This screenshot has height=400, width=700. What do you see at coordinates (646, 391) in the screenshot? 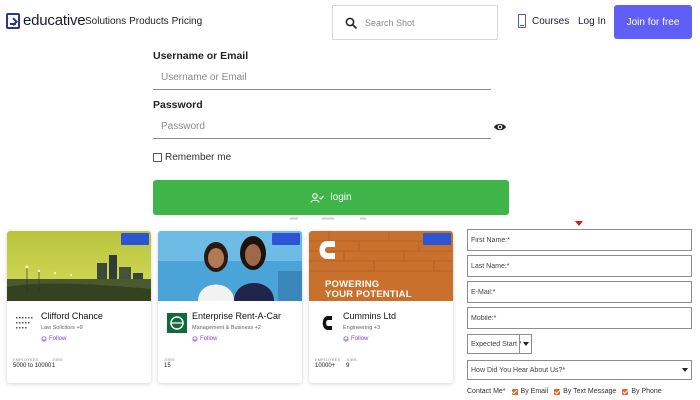
I see `contact-phone-label: By Phone` at bounding box center [646, 391].